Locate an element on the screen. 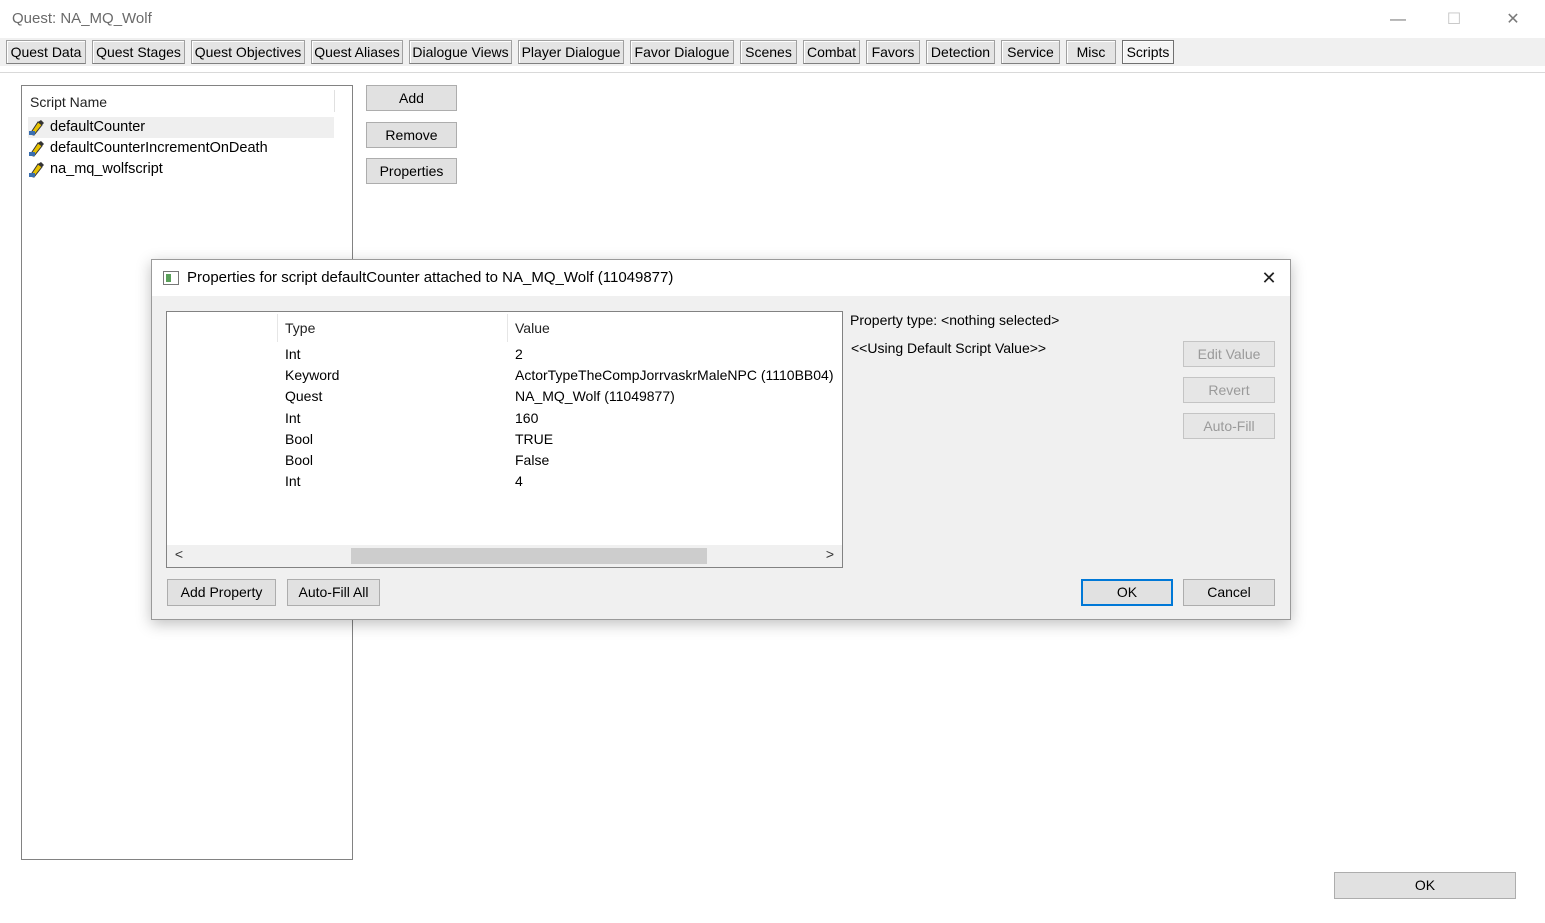 This screenshot has width=1545, height=923. main-ok-button: OK is located at coordinates (1425, 885).